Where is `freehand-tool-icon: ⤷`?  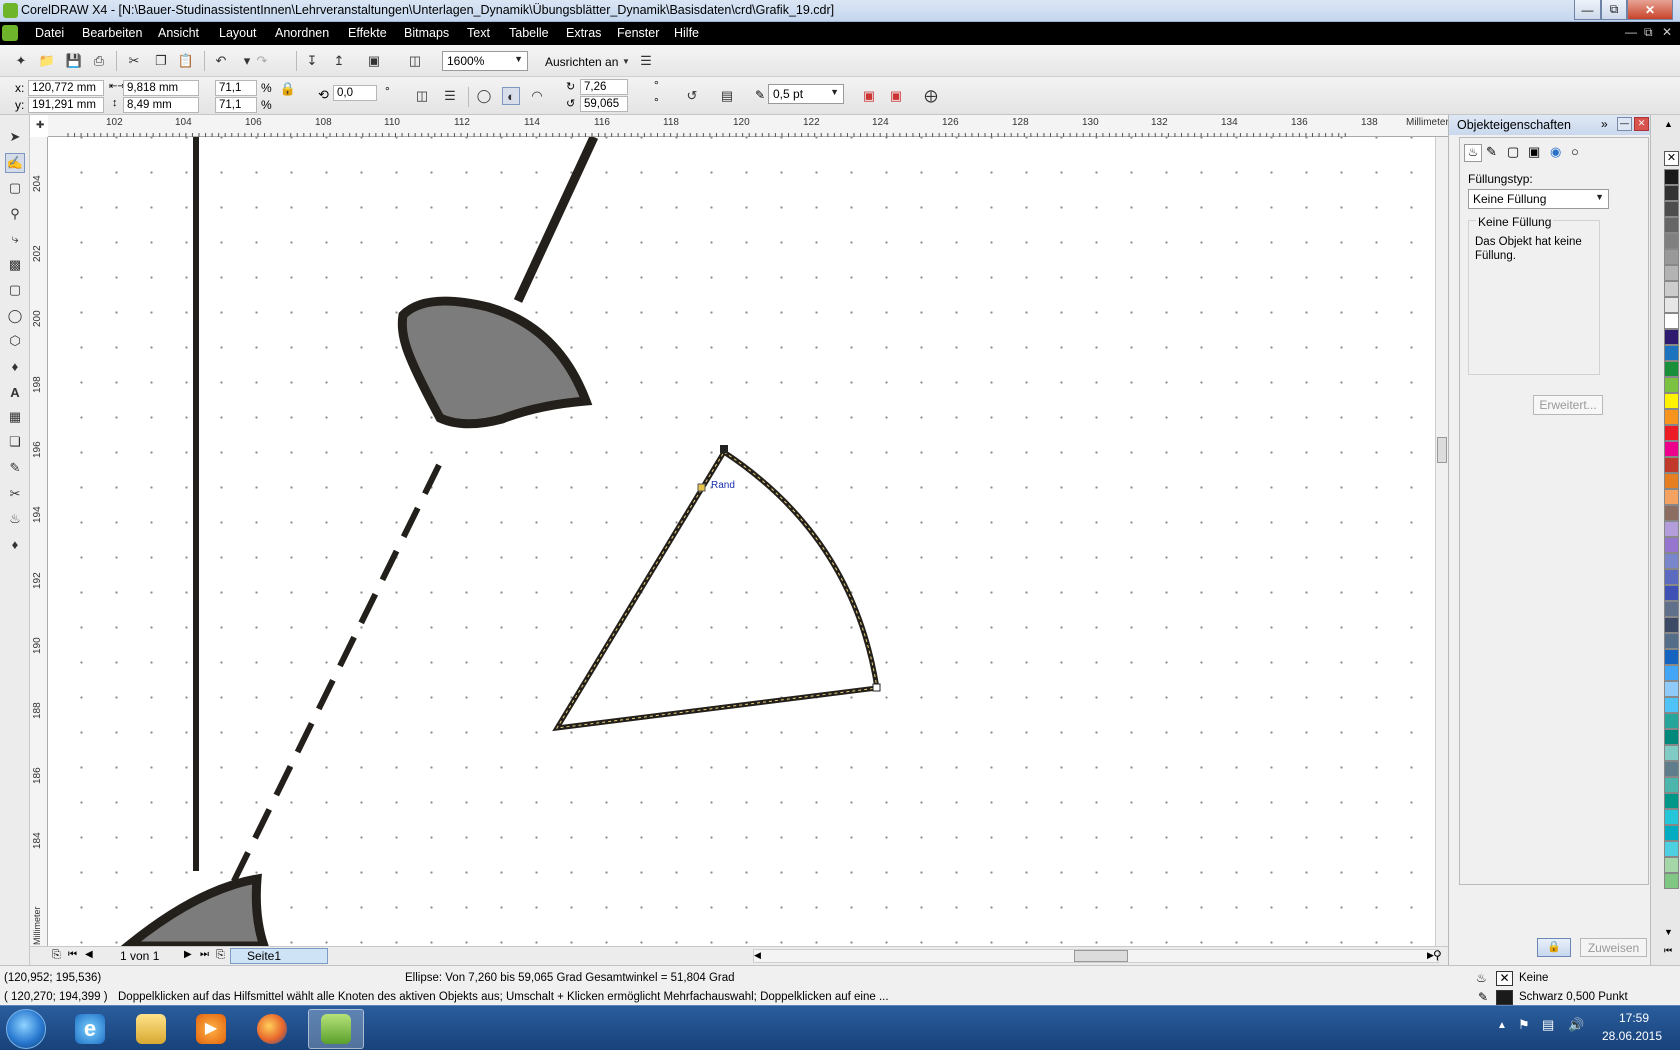 freehand-tool-icon: ⤷ is located at coordinates (15, 239).